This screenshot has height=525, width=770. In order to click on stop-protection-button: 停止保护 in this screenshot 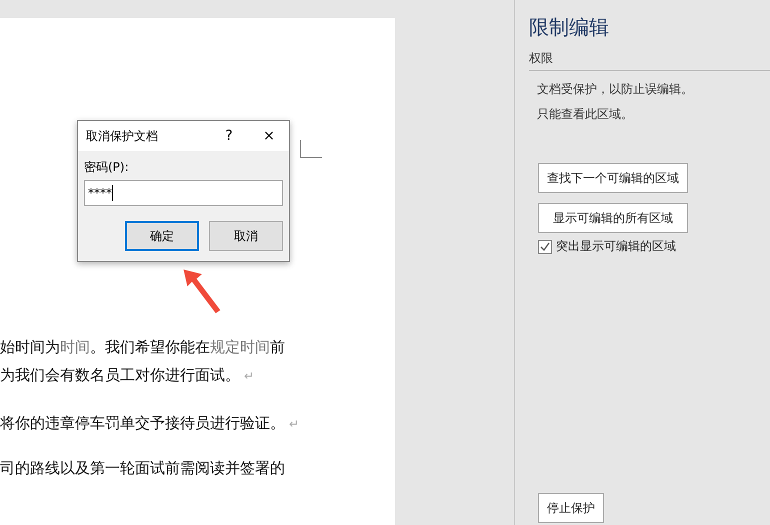, I will do `click(571, 508)`.